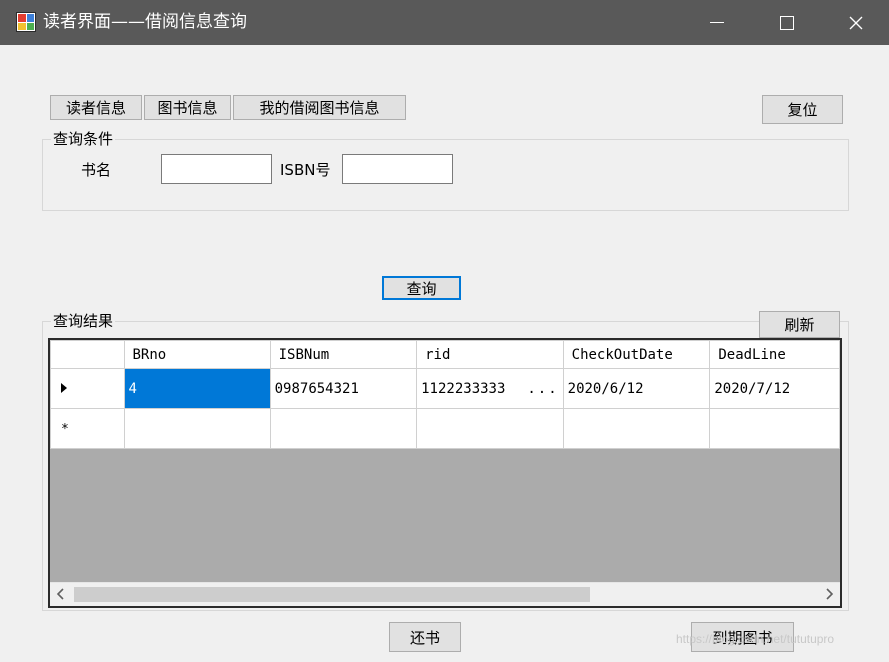  I want to click on column-header-deadline: DeadLine, so click(774, 354).